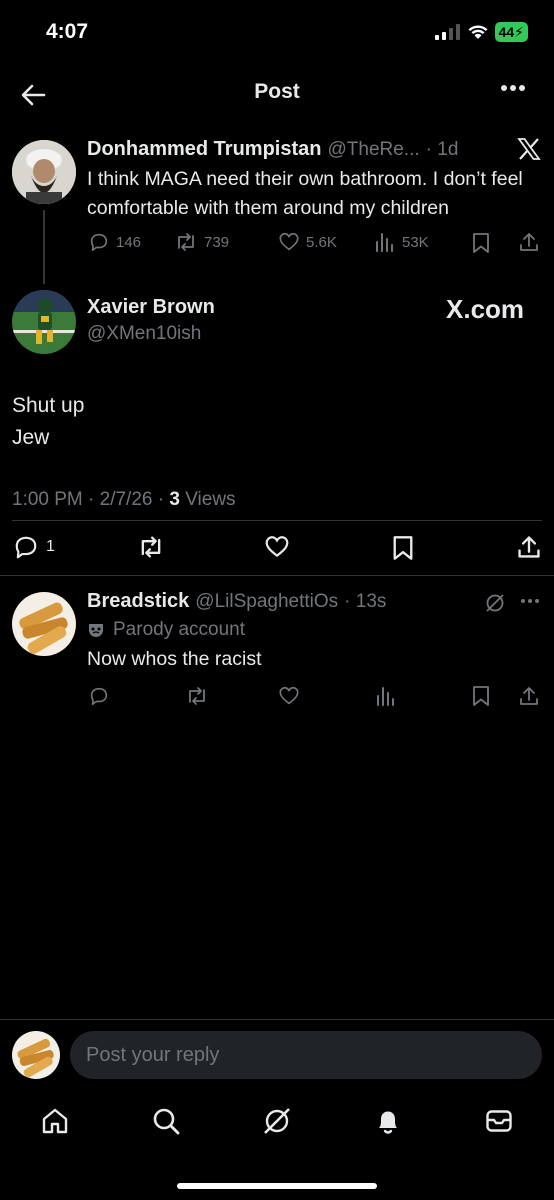  Describe the element at coordinates (506, 32) in the screenshot. I see `battery-level: 44` at that location.